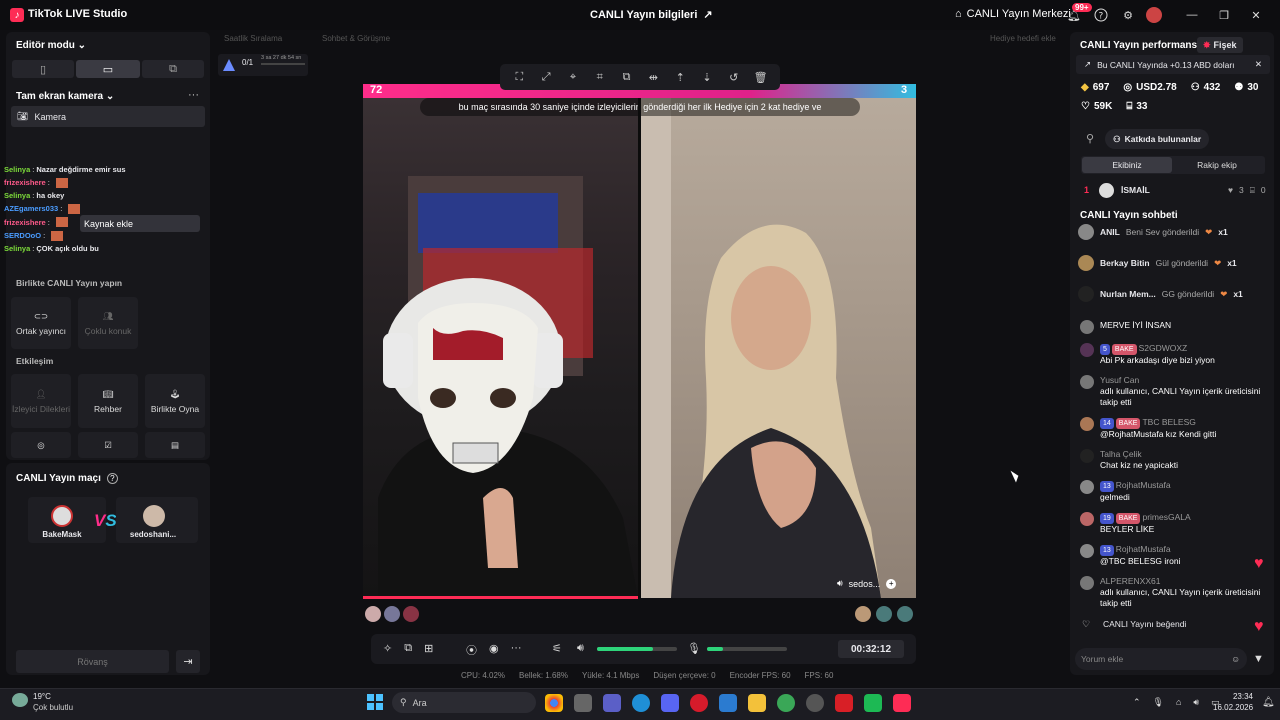 This screenshot has height=720, width=1280. I want to click on exit-match-icon: ⇥, so click(188, 661).